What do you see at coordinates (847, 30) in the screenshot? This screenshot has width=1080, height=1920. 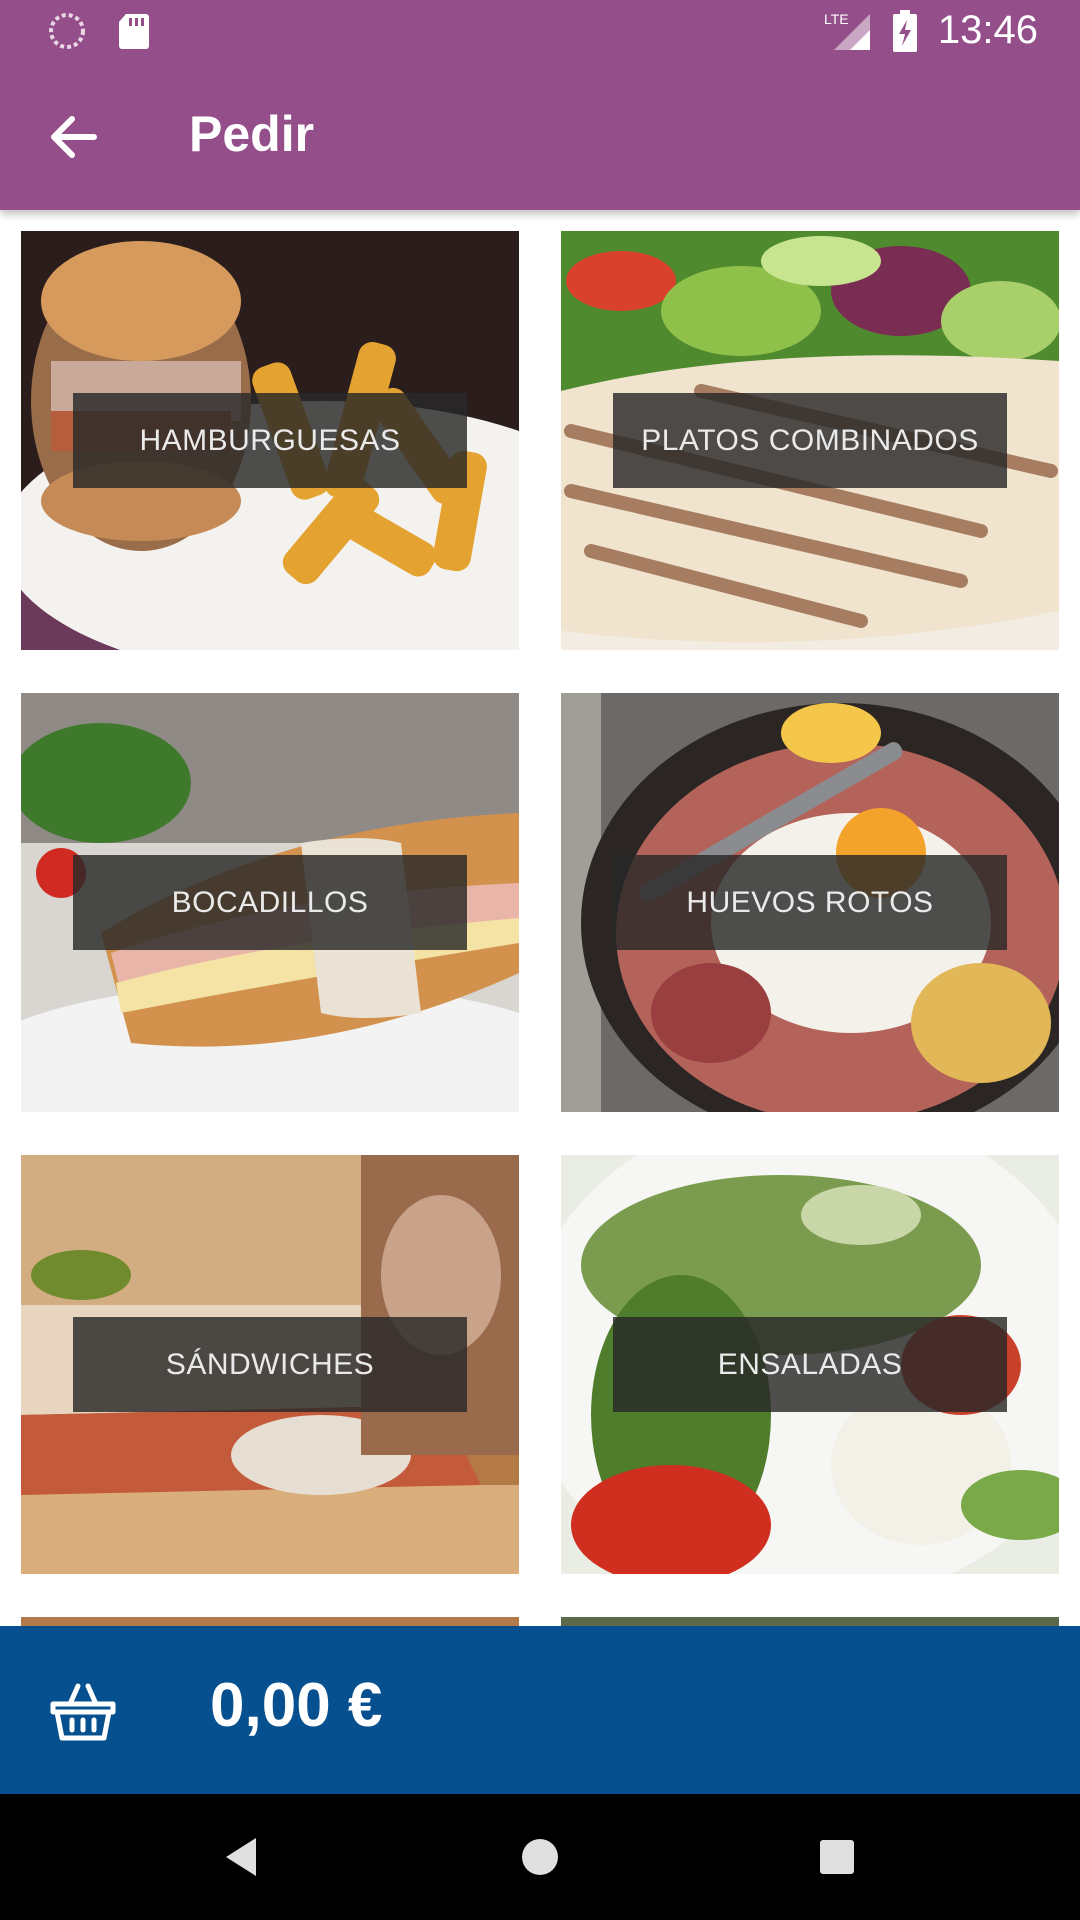 I see `signal-icon: LTE` at bounding box center [847, 30].